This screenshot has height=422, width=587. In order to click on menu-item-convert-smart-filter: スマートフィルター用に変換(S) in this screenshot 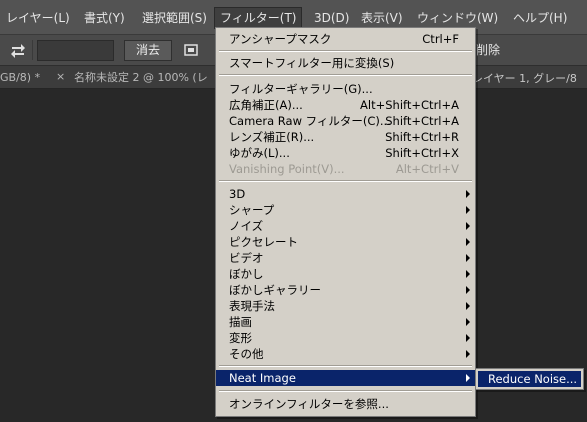, I will do `click(345, 63)`.